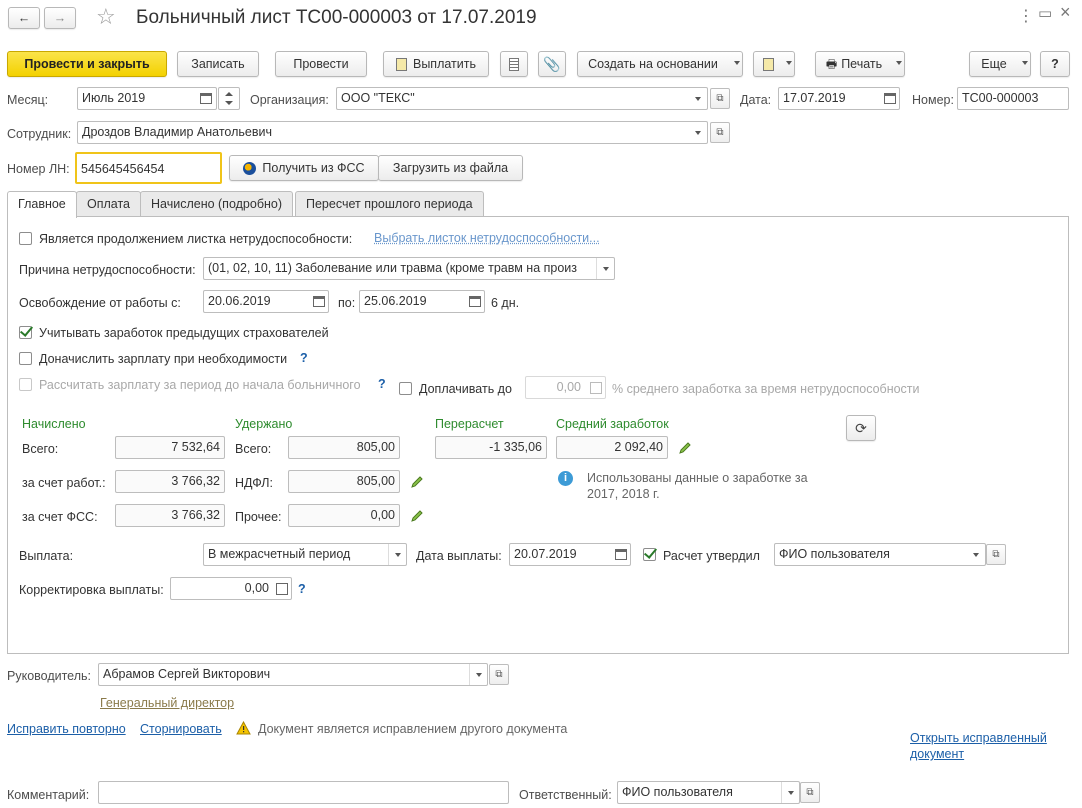 The image size is (1082, 808). What do you see at coordinates (623, 494) in the screenshot?
I see `info-text-line2: 2017, 2018 г.` at bounding box center [623, 494].